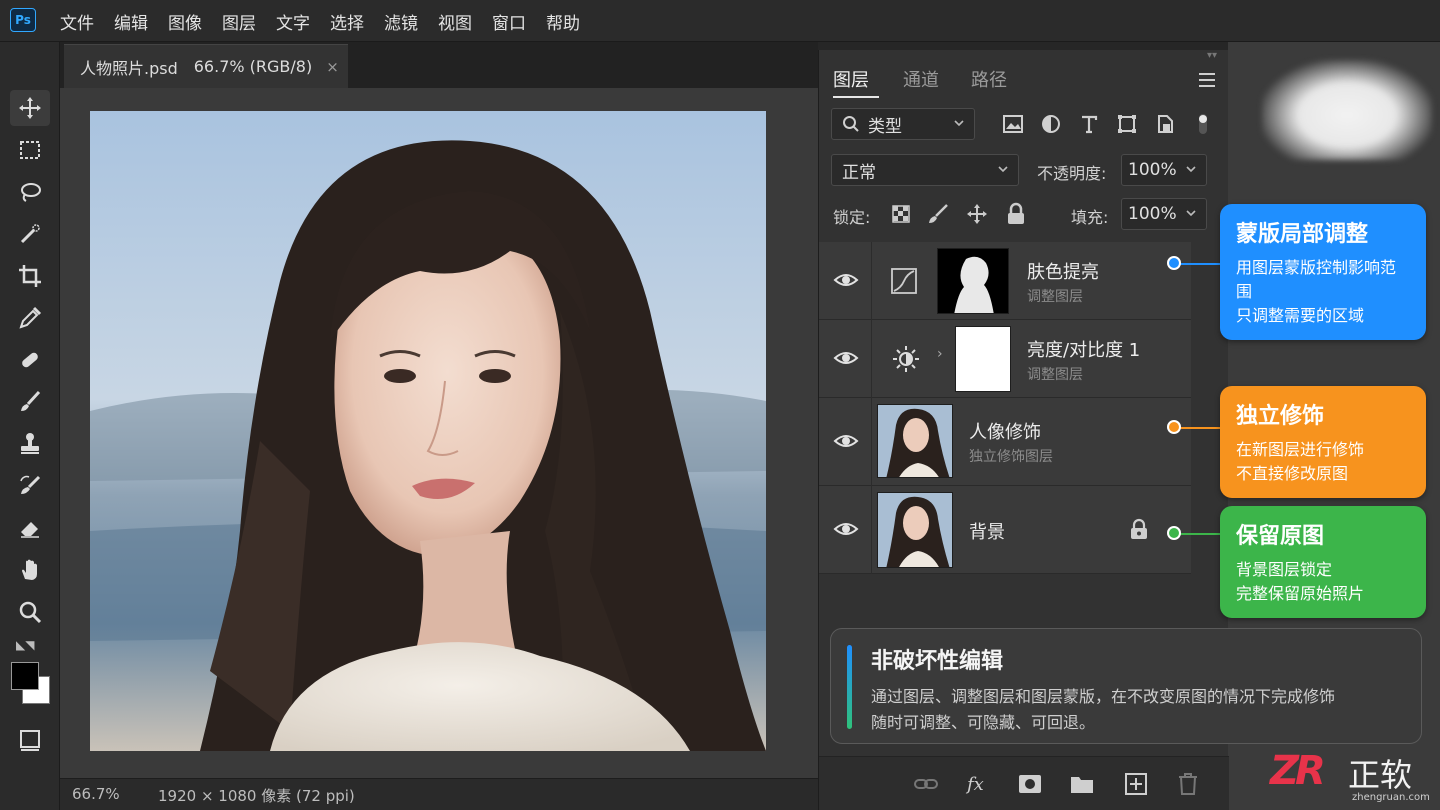 This screenshot has height=810, width=1440. I want to click on close-tab-icon: ×, so click(332, 67).